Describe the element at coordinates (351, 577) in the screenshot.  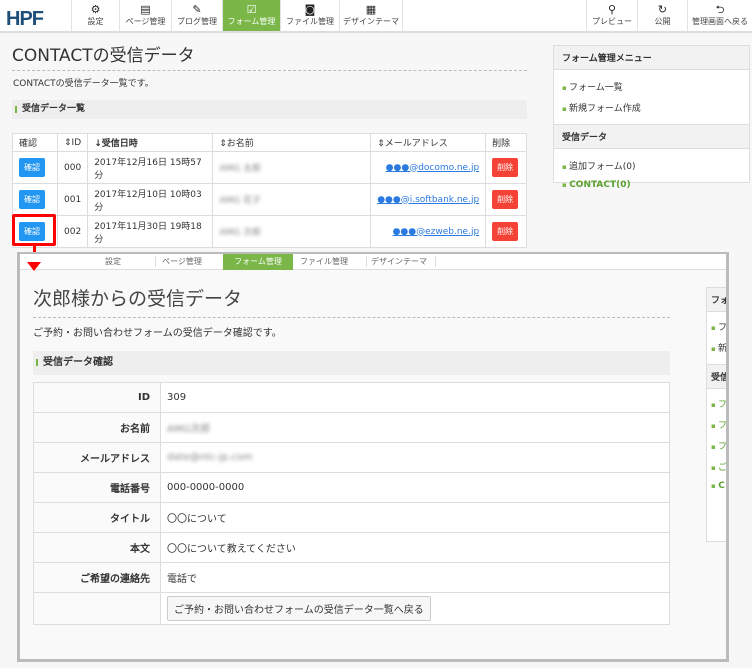
I see `detail-row: ご希望の連絡先 電話で` at that location.